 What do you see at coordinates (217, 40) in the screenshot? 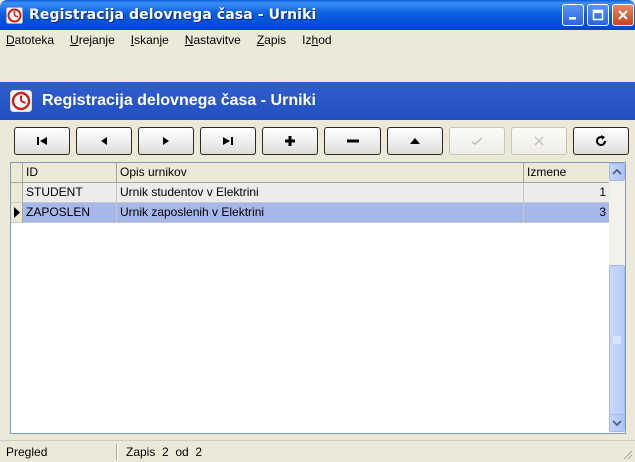
I see `menu-label: astavitve` at bounding box center [217, 40].